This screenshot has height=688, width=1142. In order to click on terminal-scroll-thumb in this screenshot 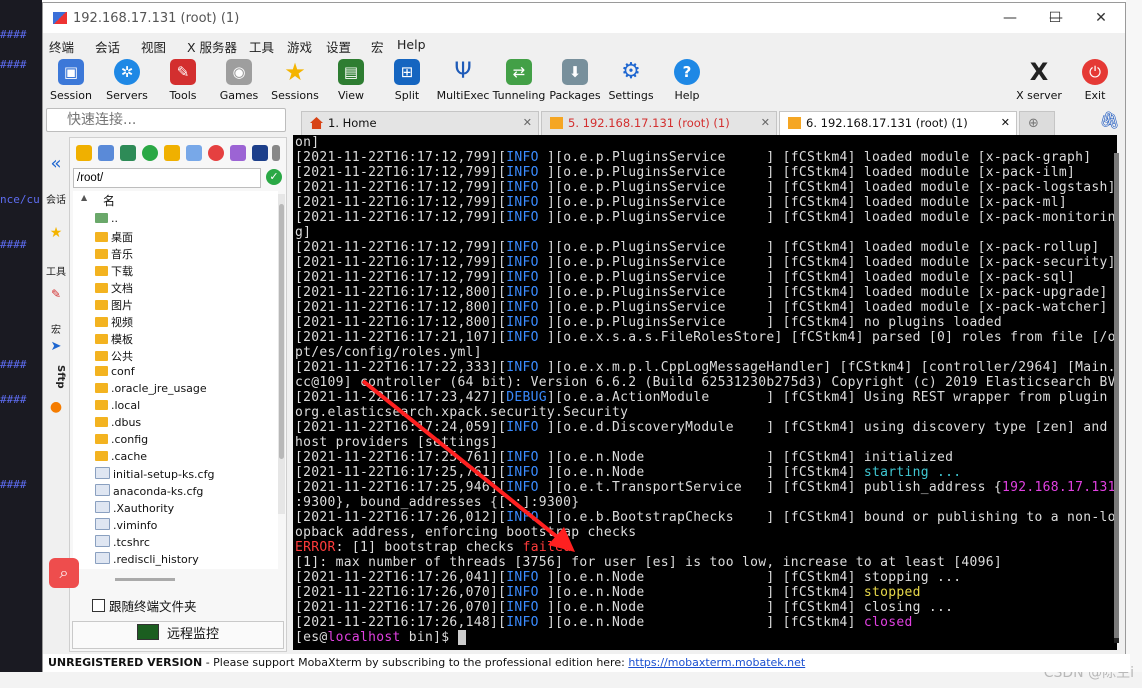, I will do `click(1116, 395)`.